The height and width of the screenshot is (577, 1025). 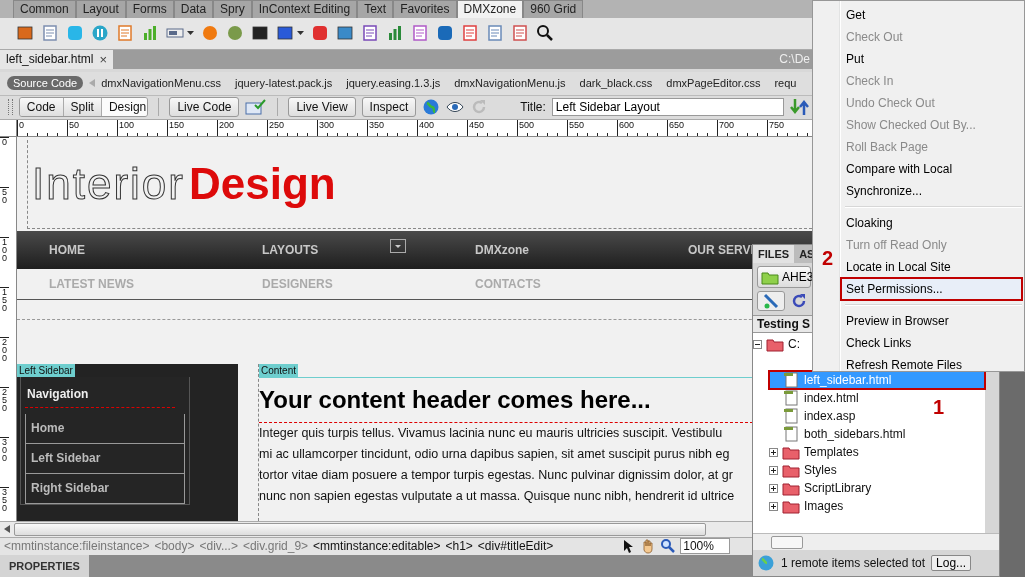 I want to click on sidebar-link: Home, so click(x=105, y=428).